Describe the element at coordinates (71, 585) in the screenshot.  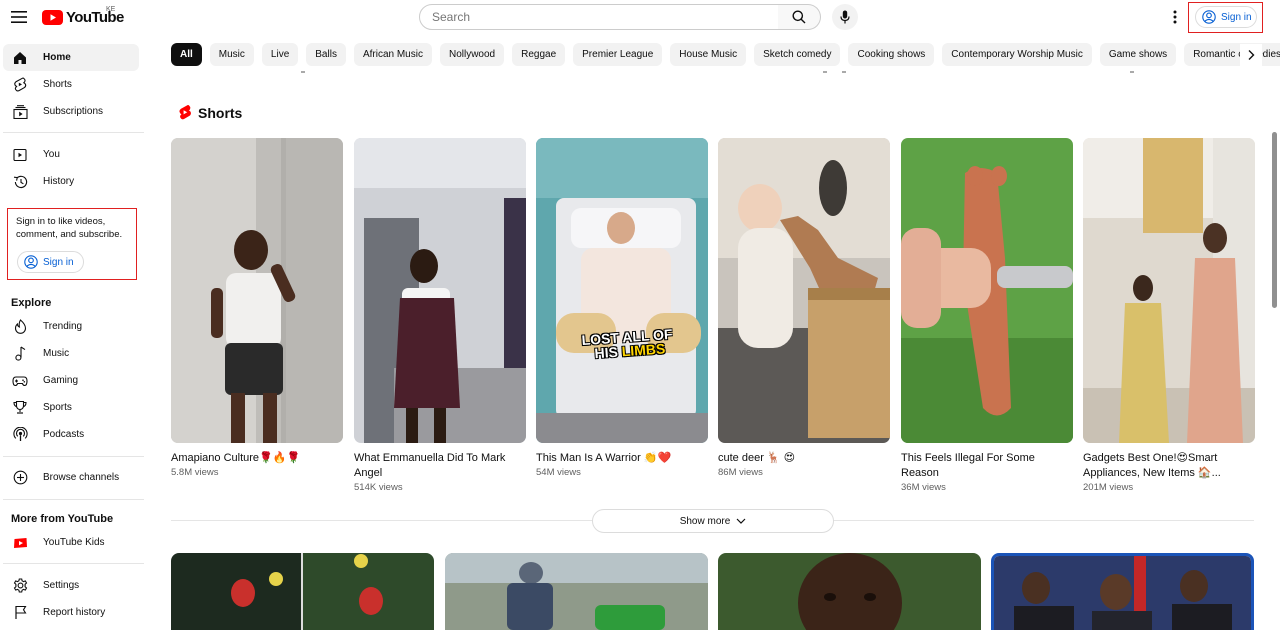
I see `sidebar-item-settings: Settings` at that location.